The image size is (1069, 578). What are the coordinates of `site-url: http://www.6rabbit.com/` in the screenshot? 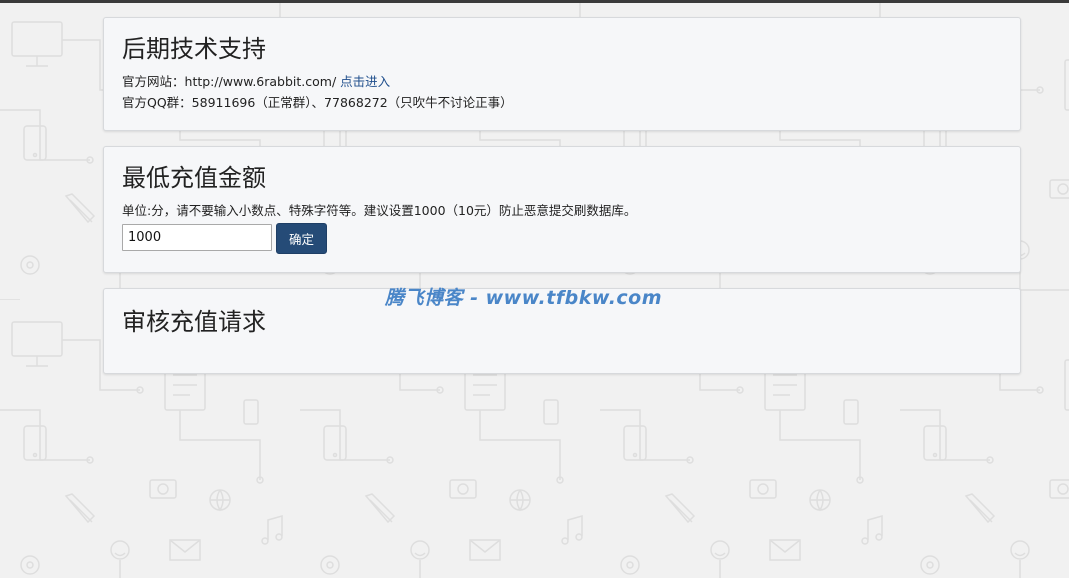 It's located at (260, 81).